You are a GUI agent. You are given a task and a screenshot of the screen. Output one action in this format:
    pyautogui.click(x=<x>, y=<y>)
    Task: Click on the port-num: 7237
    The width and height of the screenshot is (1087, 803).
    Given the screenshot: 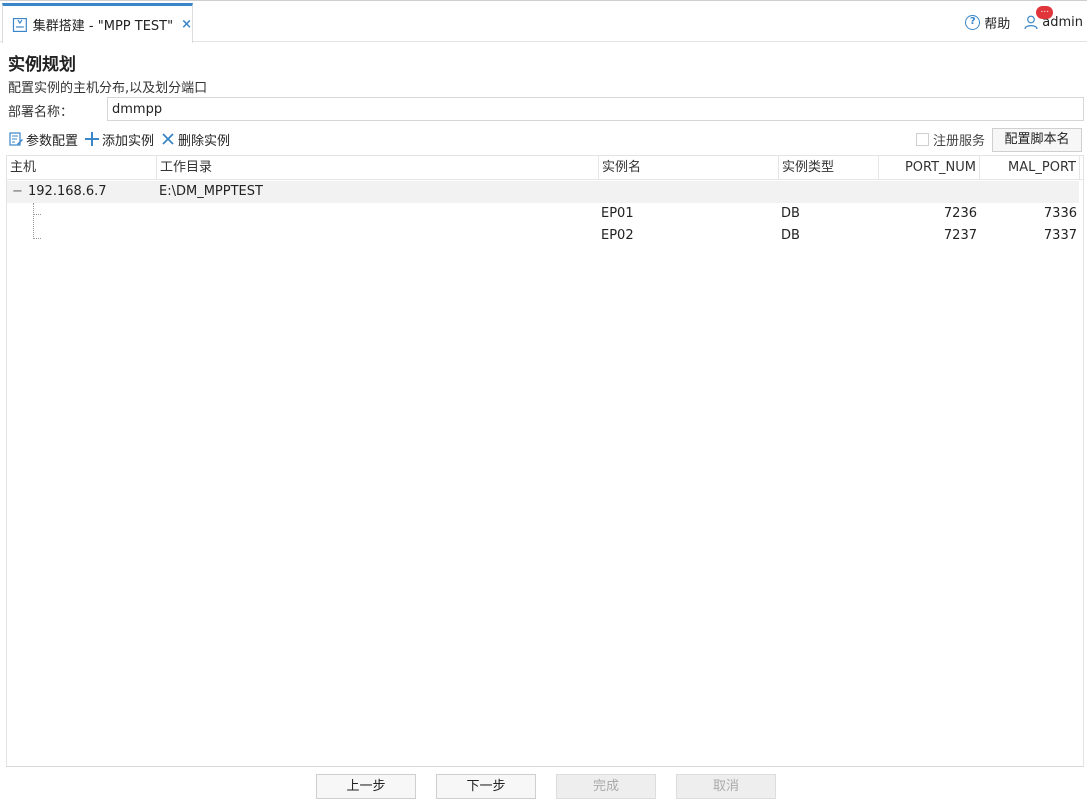 What is the action you would take?
    pyautogui.click(x=960, y=235)
    